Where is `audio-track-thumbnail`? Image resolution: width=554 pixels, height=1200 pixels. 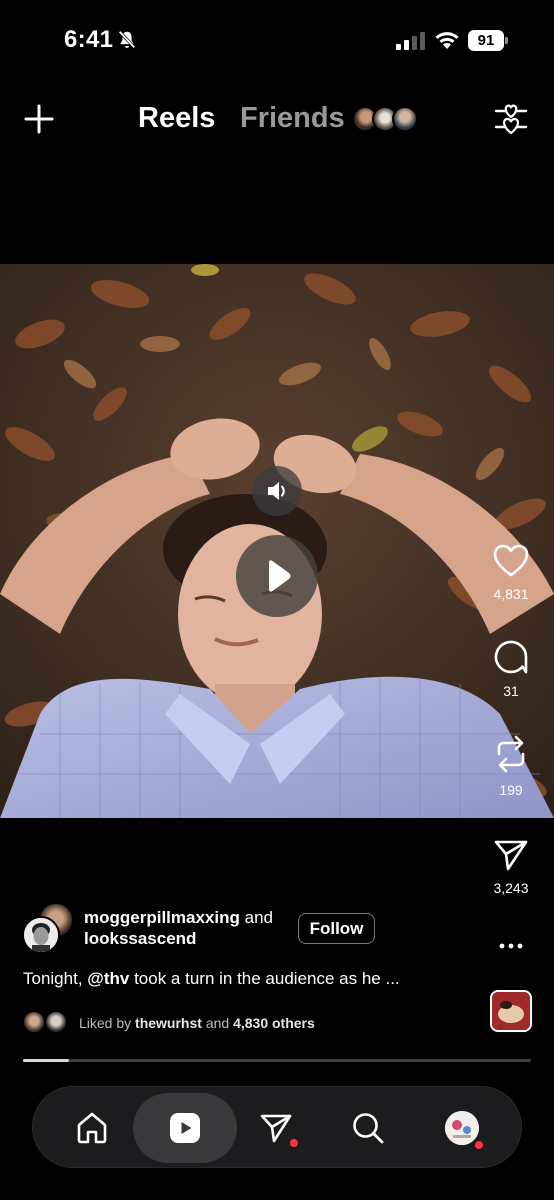 audio-track-thumbnail is located at coordinates (511, 1011).